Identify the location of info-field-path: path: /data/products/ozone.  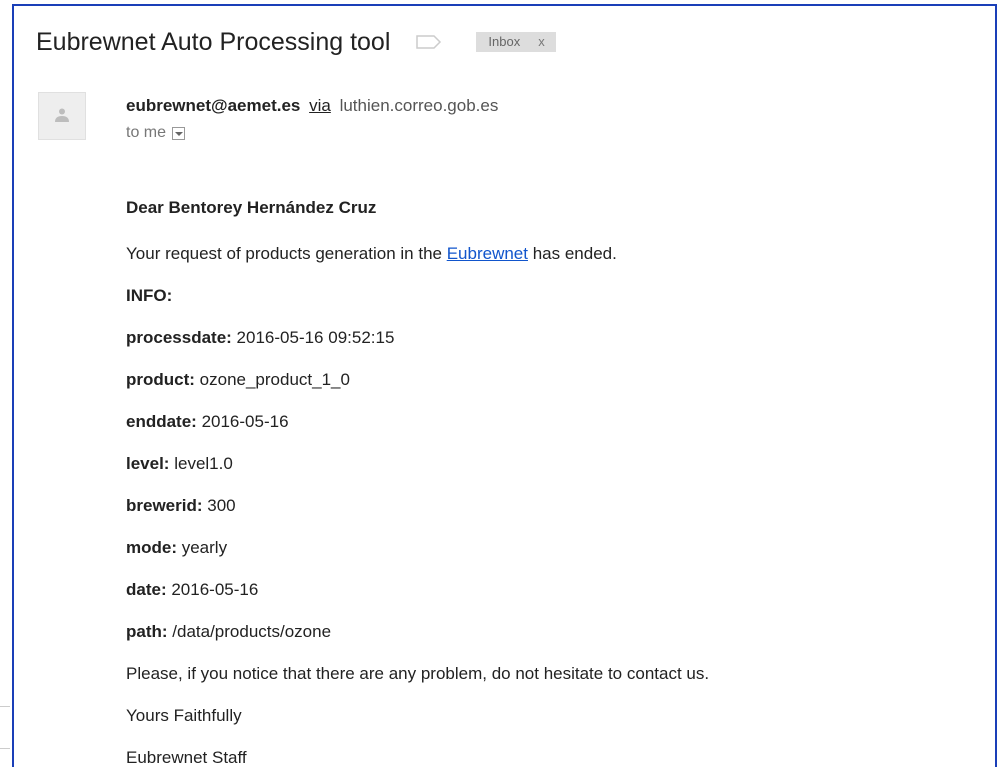
(228, 632).